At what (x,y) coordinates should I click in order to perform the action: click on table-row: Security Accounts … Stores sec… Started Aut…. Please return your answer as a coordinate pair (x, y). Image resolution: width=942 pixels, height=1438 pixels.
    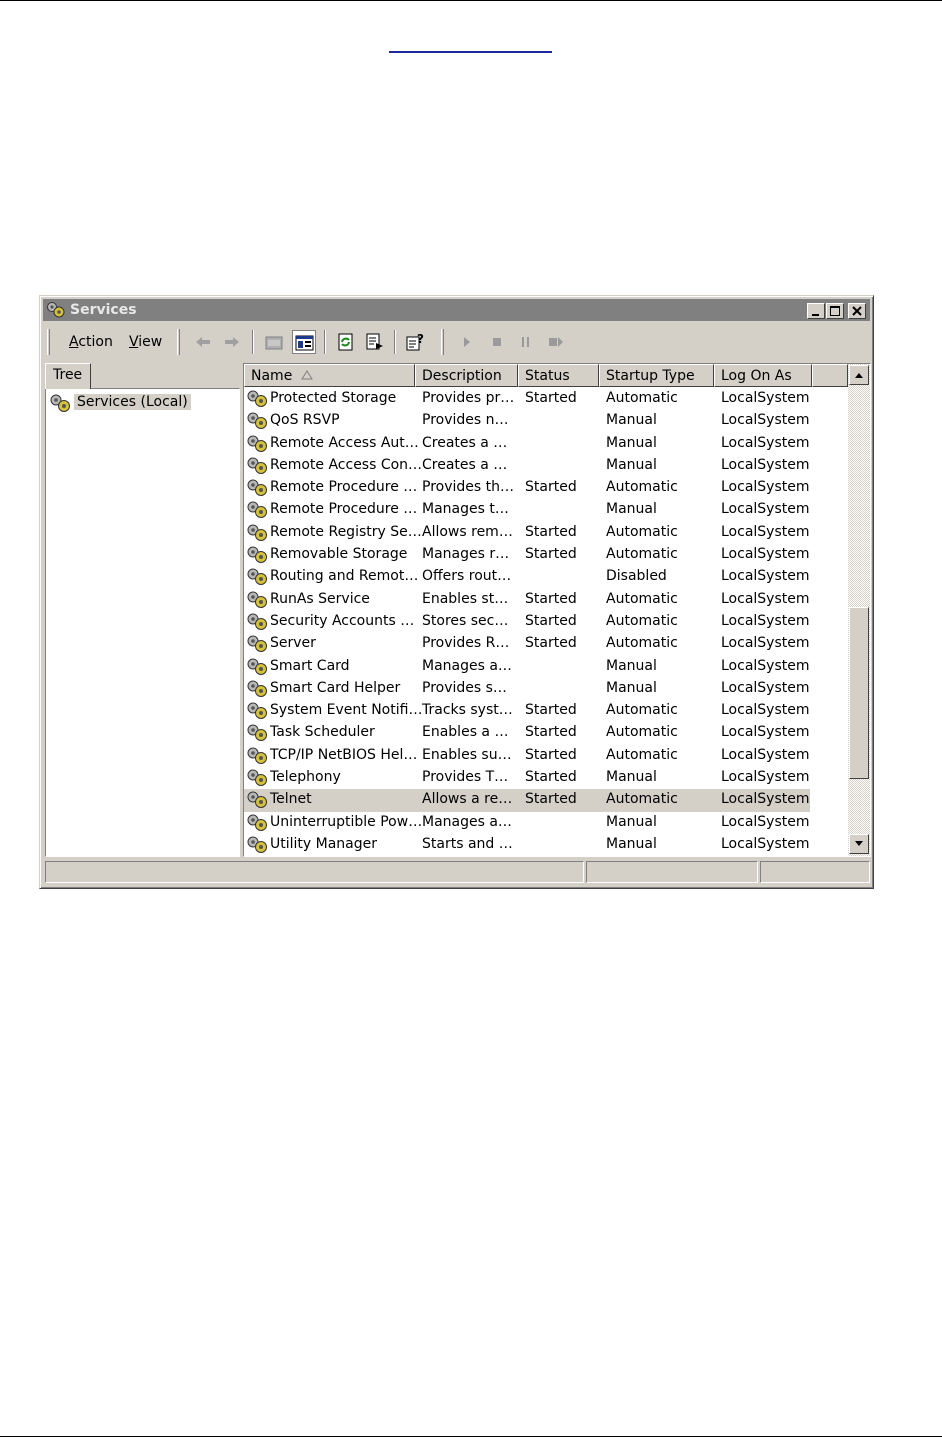
    Looking at the image, I should click on (527, 622).